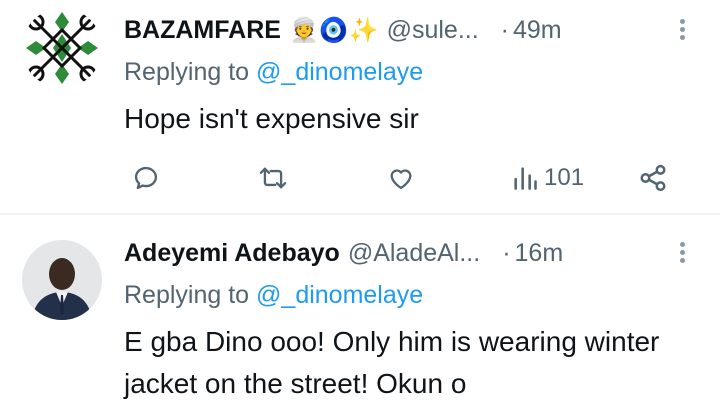 The image size is (720, 411). Describe the element at coordinates (202, 30) in the screenshot. I see `display-name: BAZAMFARE` at that location.